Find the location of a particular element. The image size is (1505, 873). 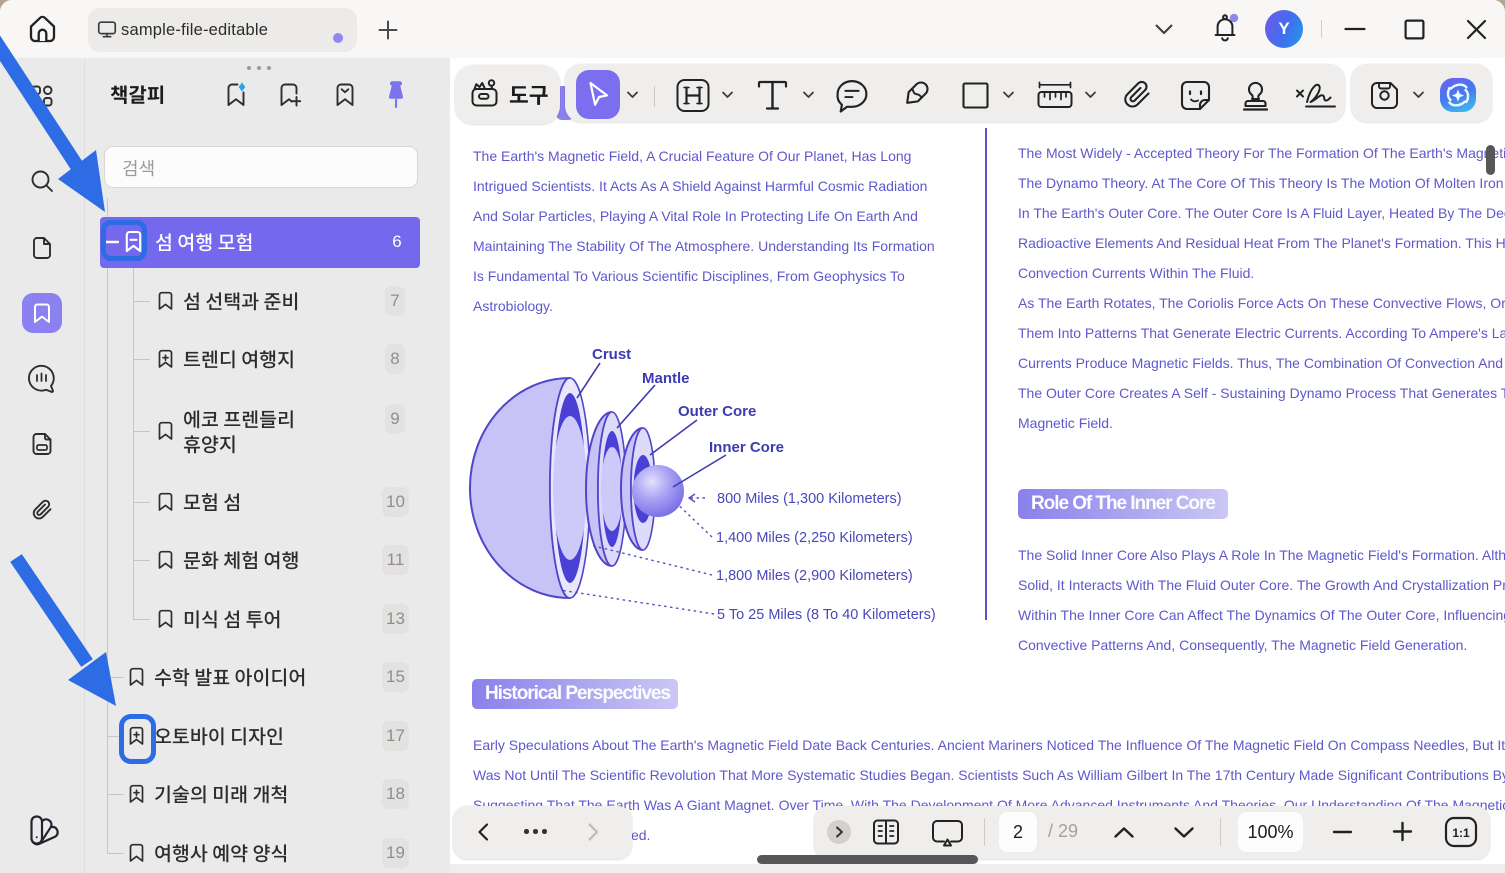

svg-text: Crust is located at coordinates (611, 354).